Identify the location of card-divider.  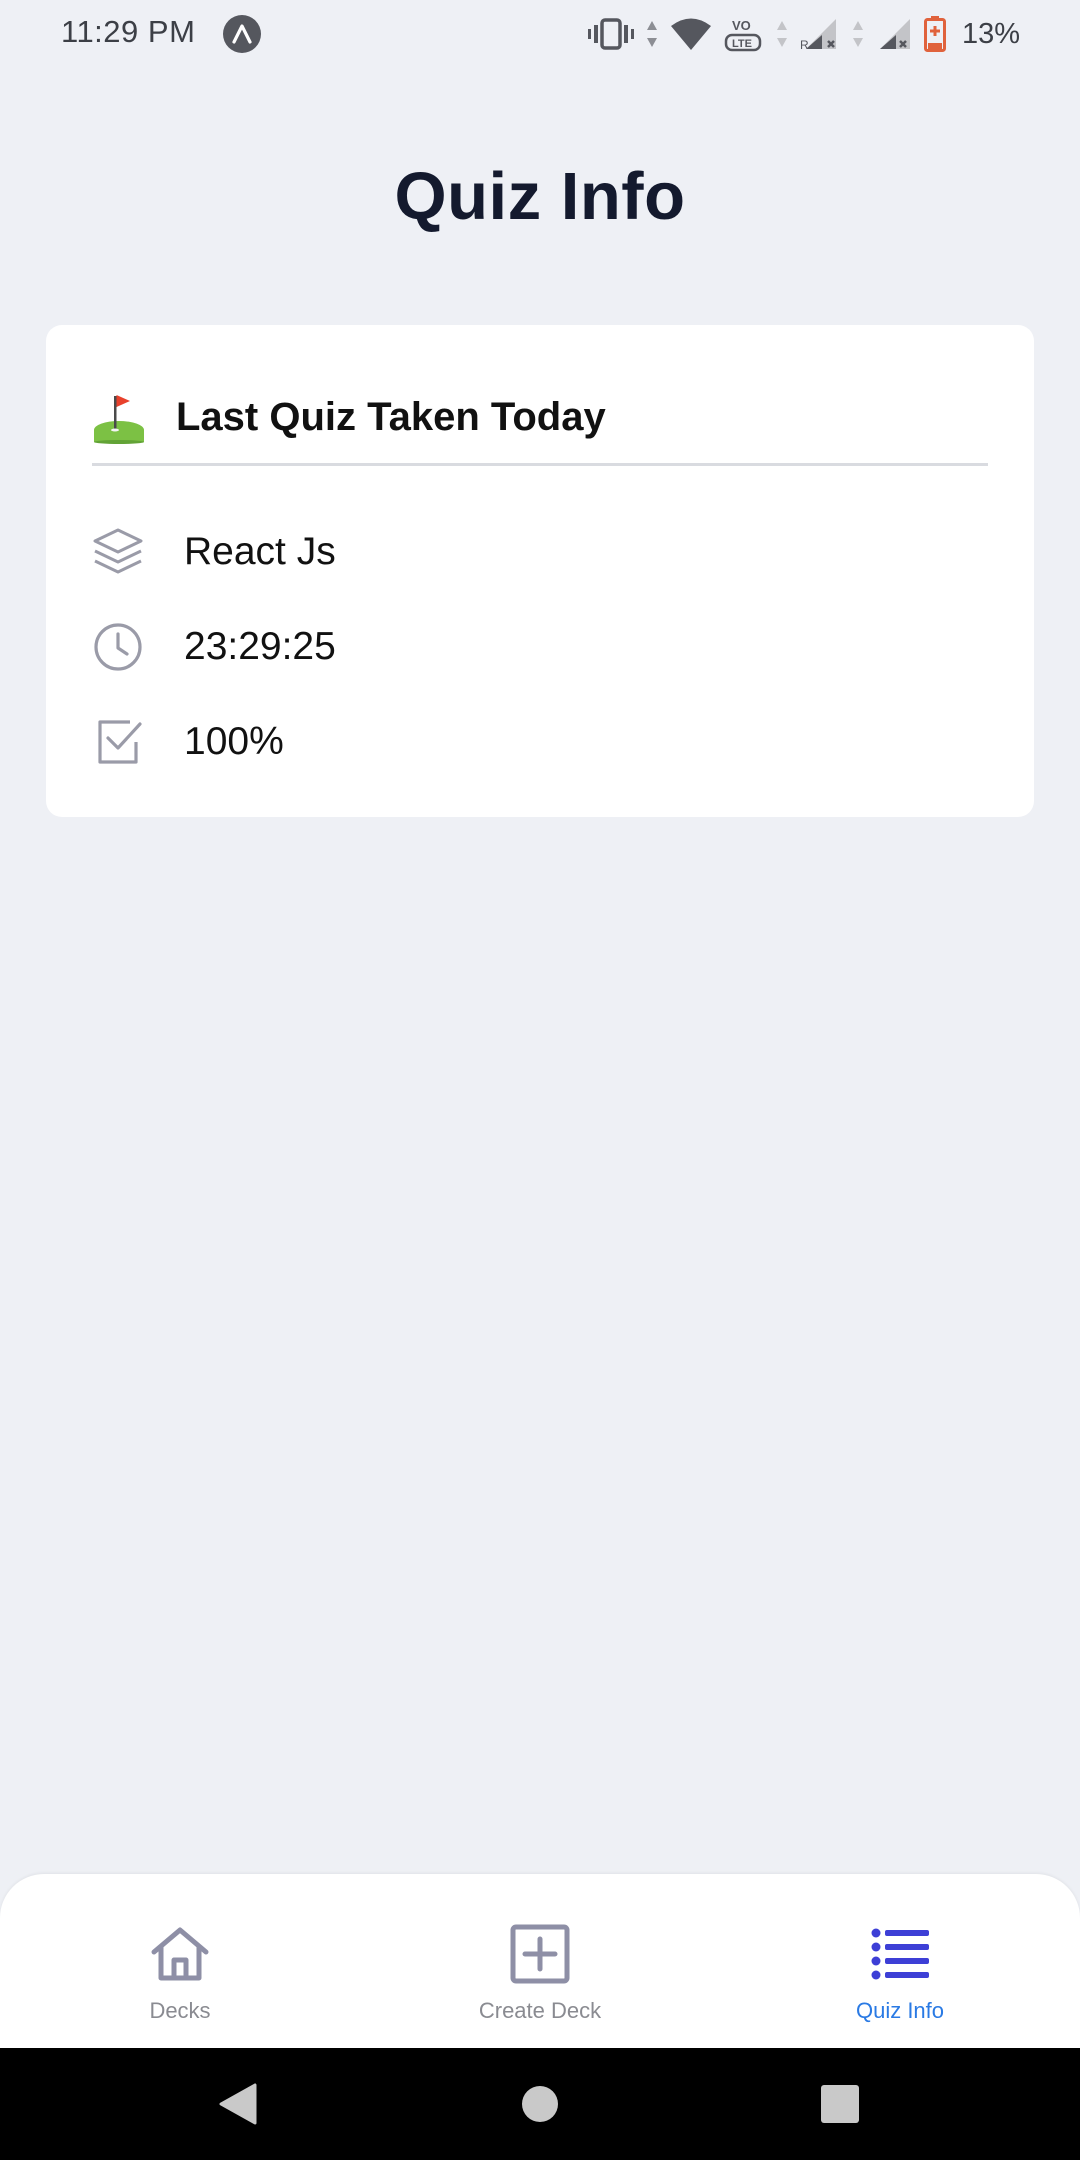
(540, 464).